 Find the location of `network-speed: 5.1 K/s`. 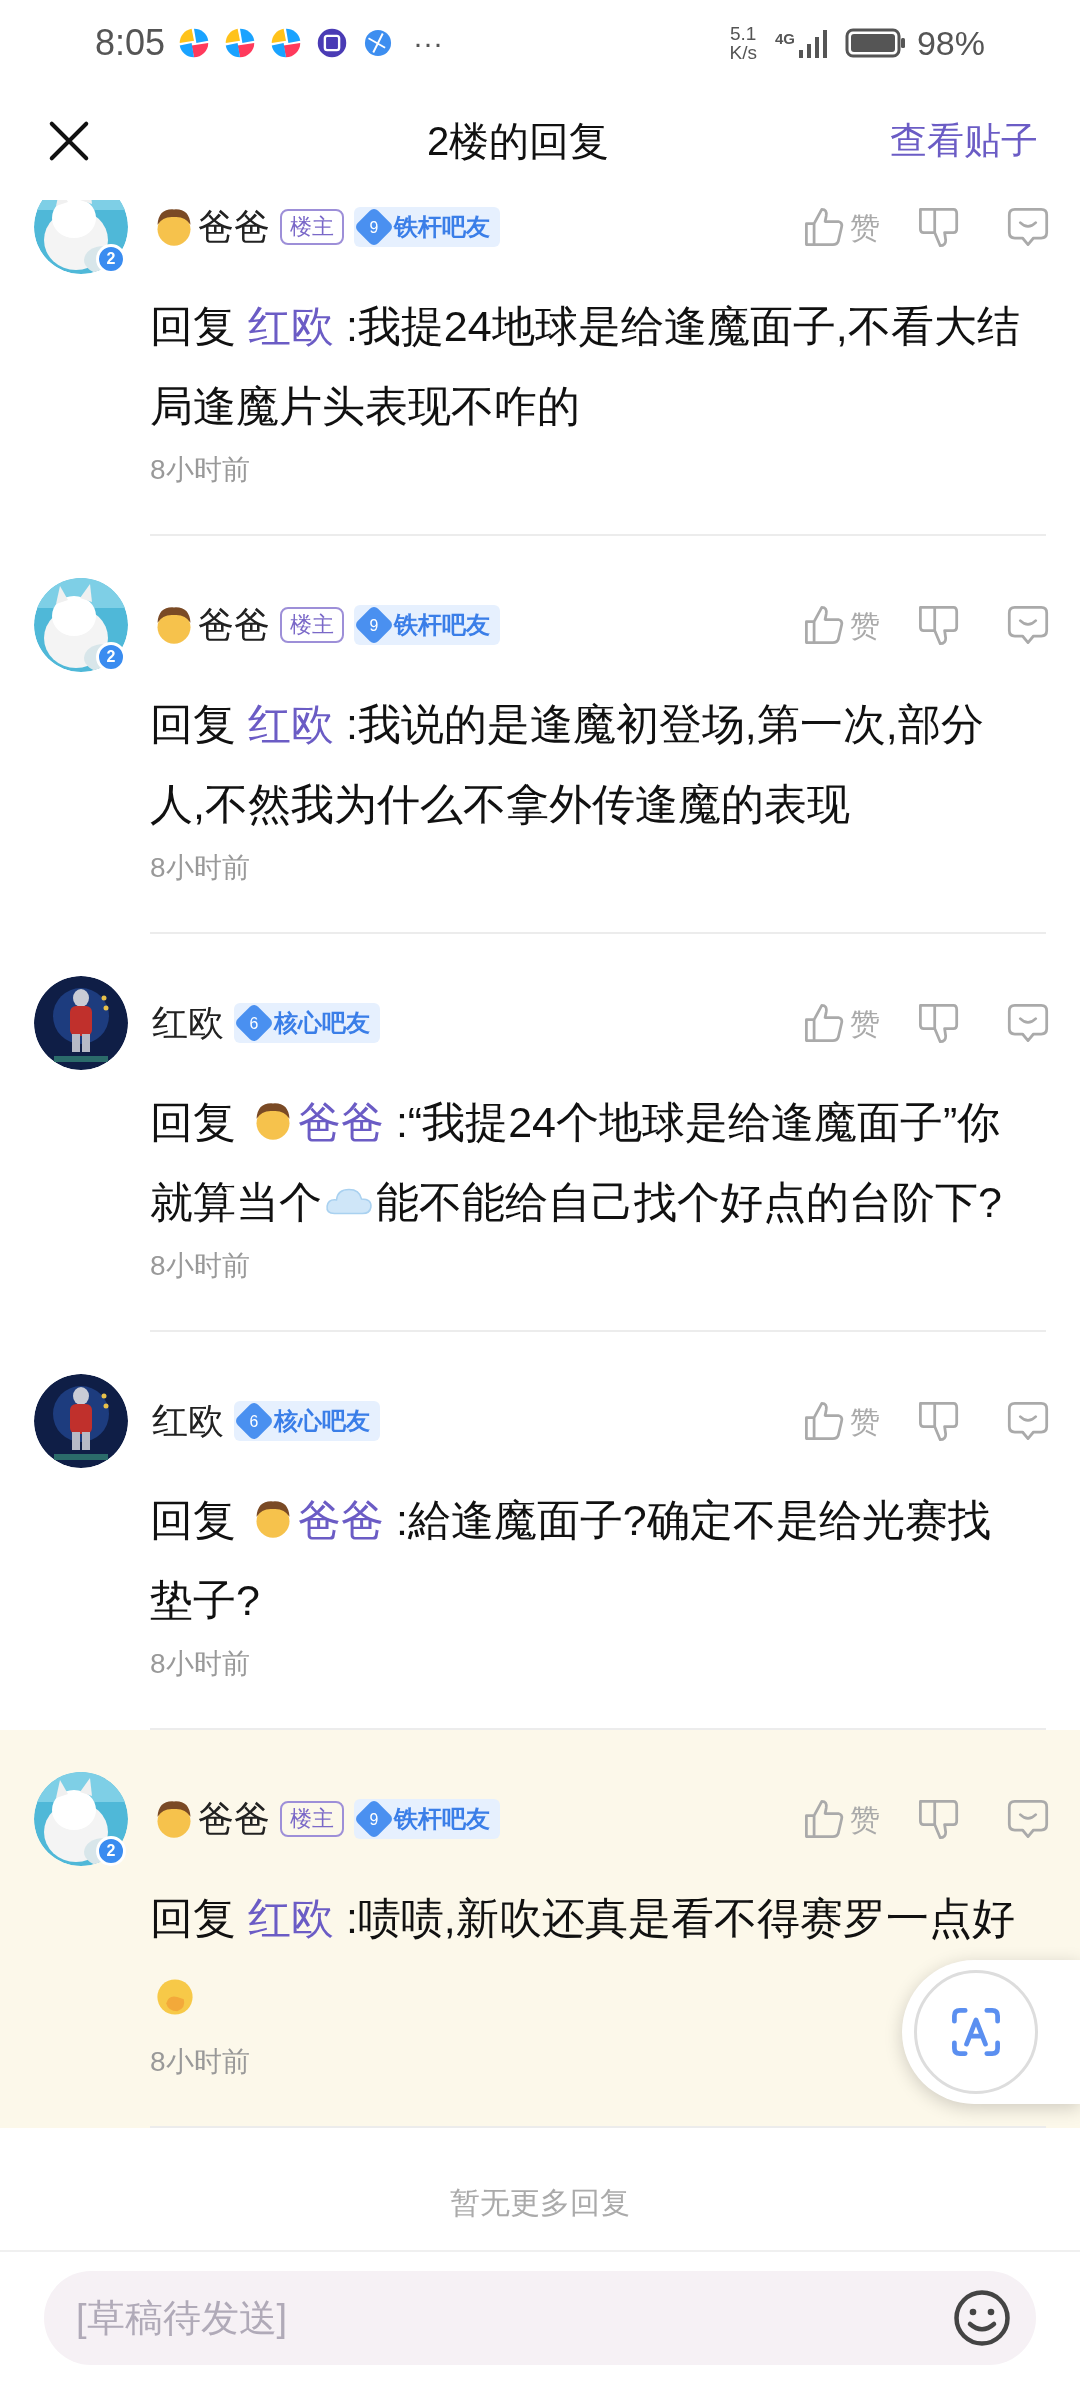

network-speed: 5.1 K/s is located at coordinates (743, 43).